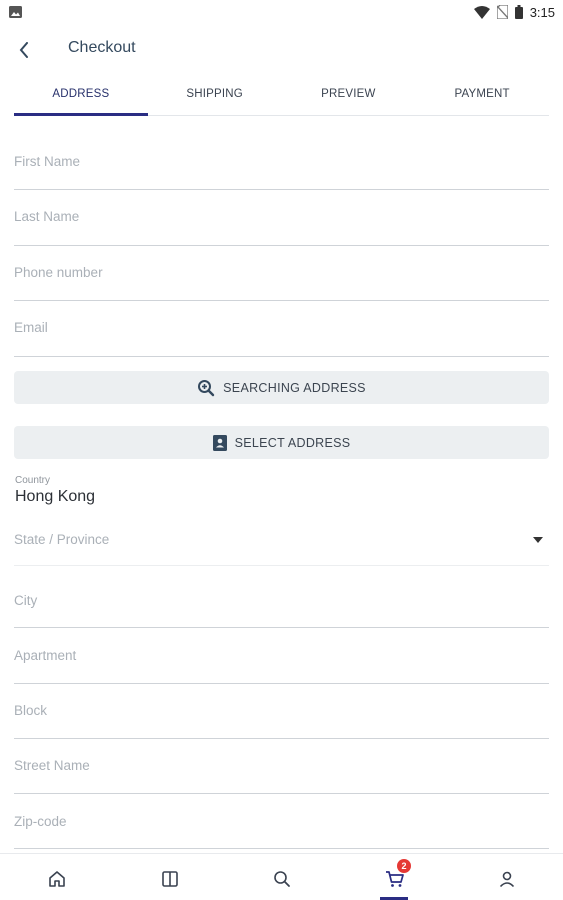 This screenshot has height=900, width=563. What do you see at coordinates (281, 768) in the screenshot?
I see `street-name-field: Street Name` at bounding box center [281, 768].